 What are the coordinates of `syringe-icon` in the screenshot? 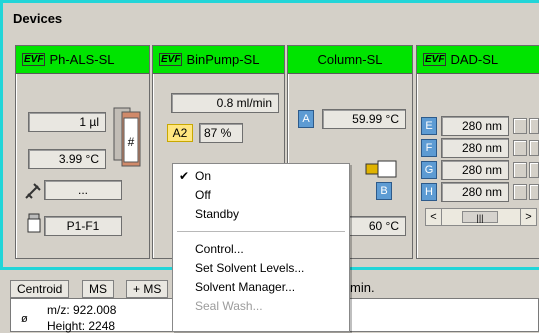 It's located at (33, 191).